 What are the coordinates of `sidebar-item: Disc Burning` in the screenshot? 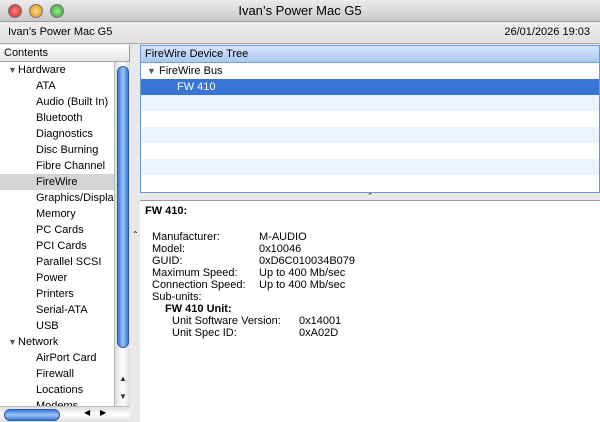 It's located at (57, 150).